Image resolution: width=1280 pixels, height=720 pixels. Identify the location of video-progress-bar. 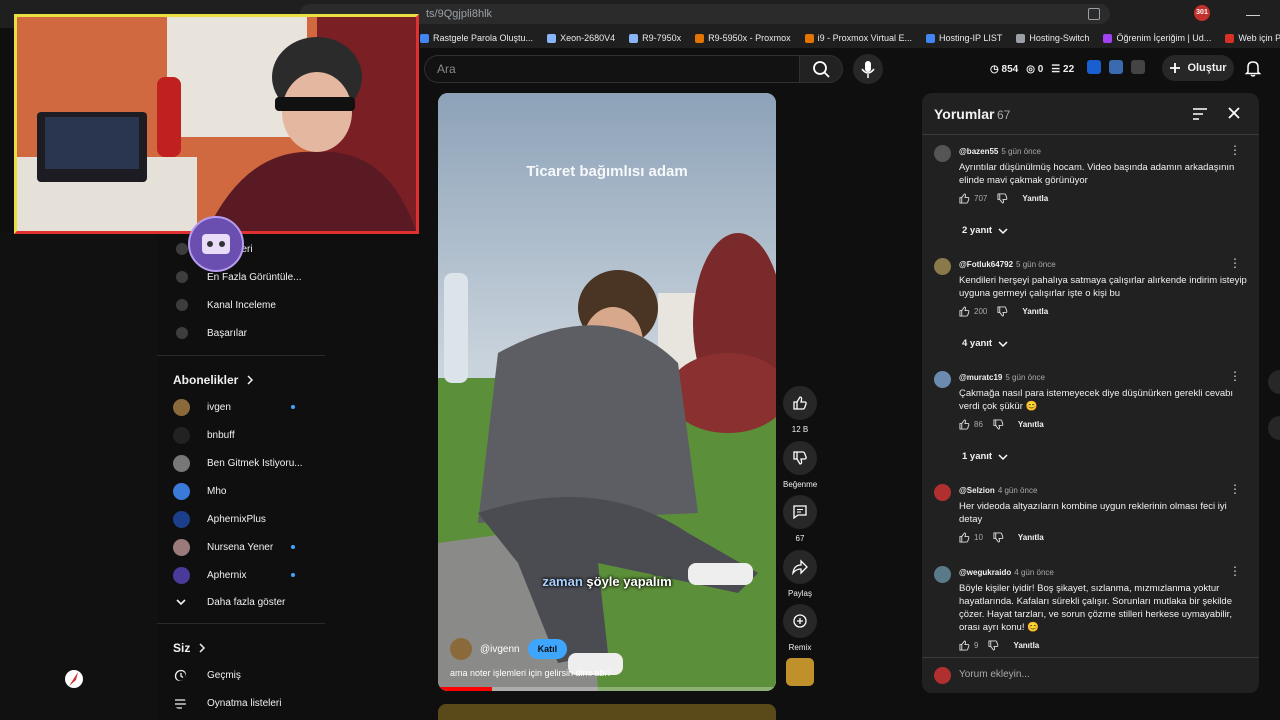
(607, 689).